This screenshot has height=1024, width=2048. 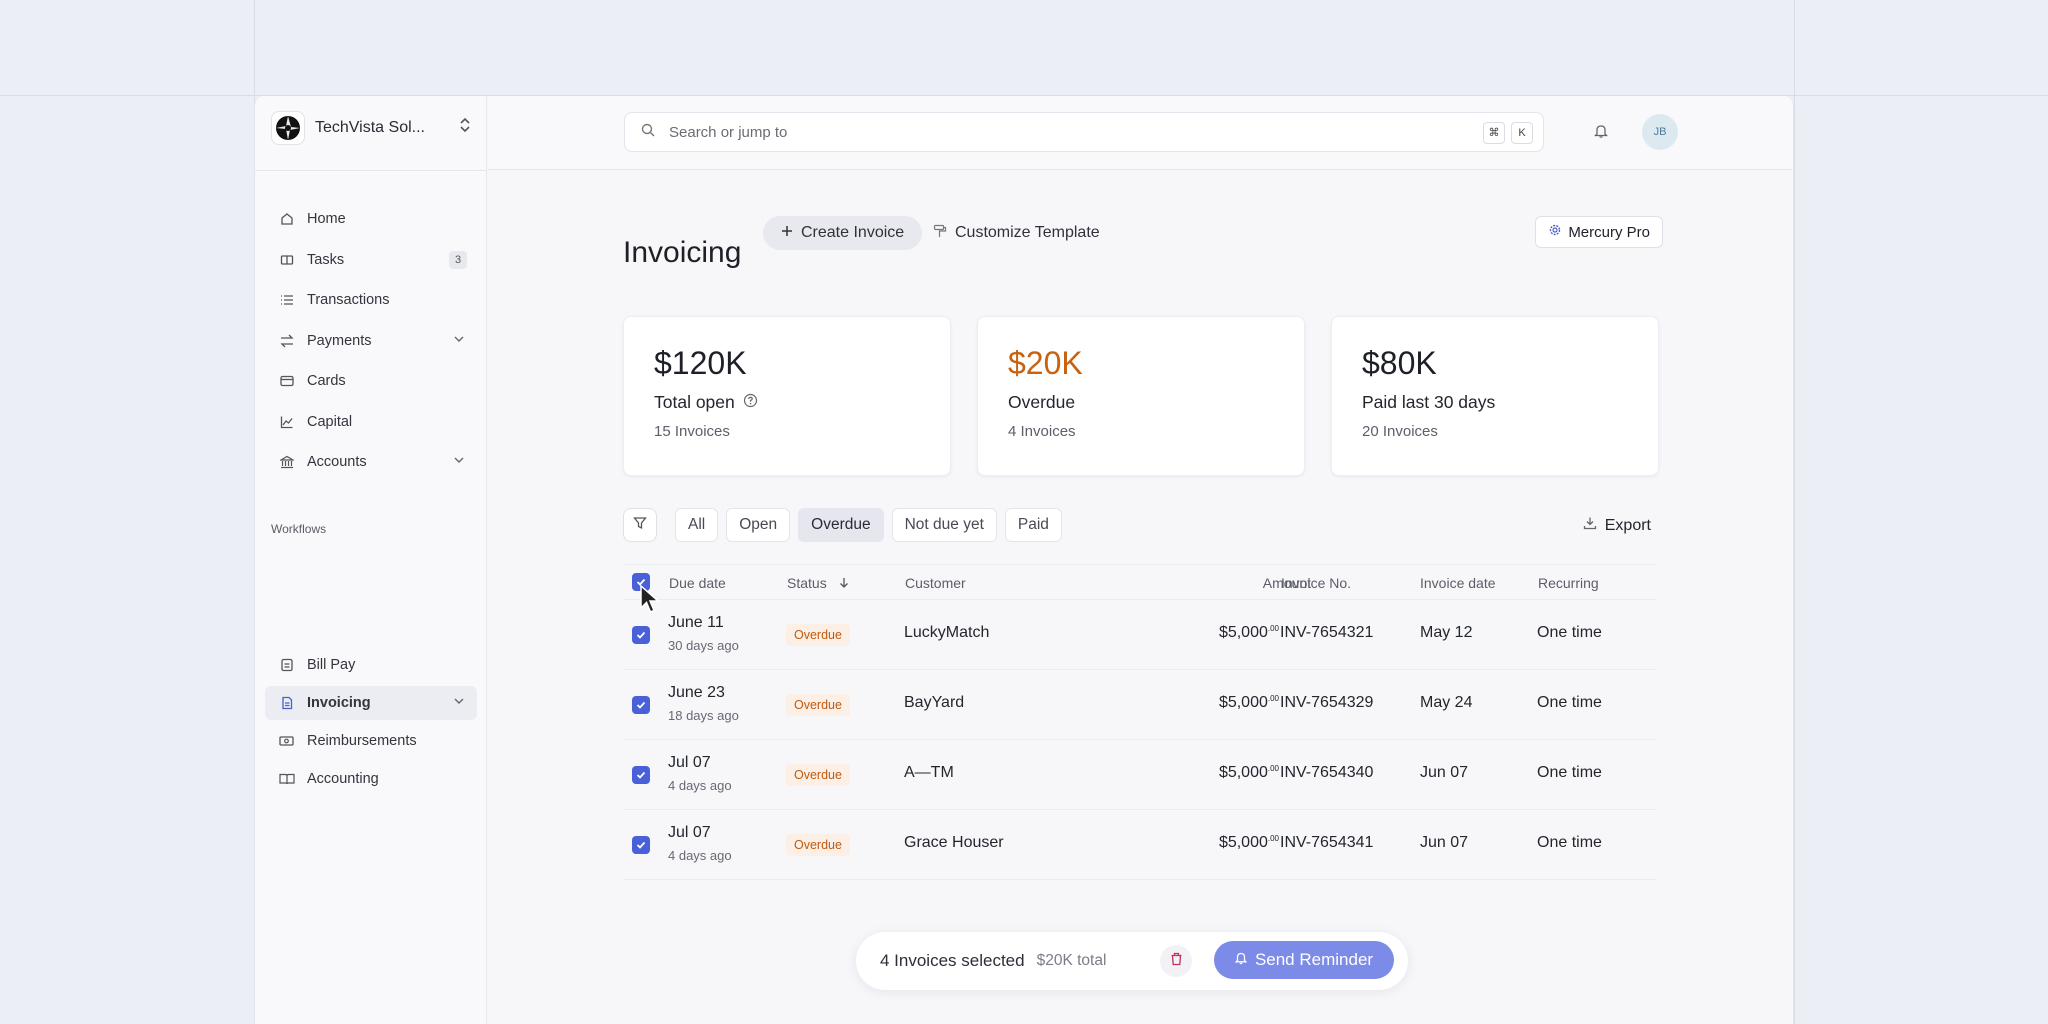 I want to click on due-relative: 4 days ago, so click(x=700, y=855).